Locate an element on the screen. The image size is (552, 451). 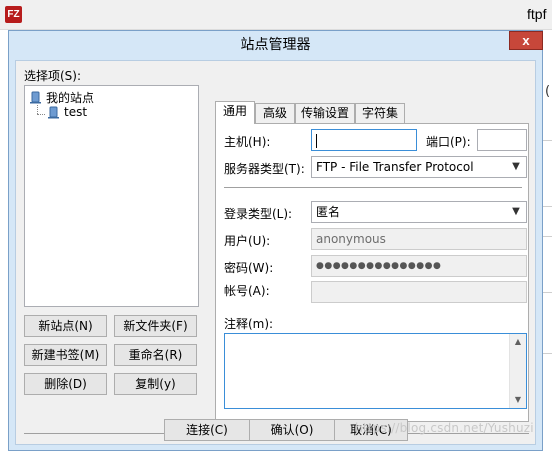
new-site-button: 新站点(N) is located at coordinates (65, 326).